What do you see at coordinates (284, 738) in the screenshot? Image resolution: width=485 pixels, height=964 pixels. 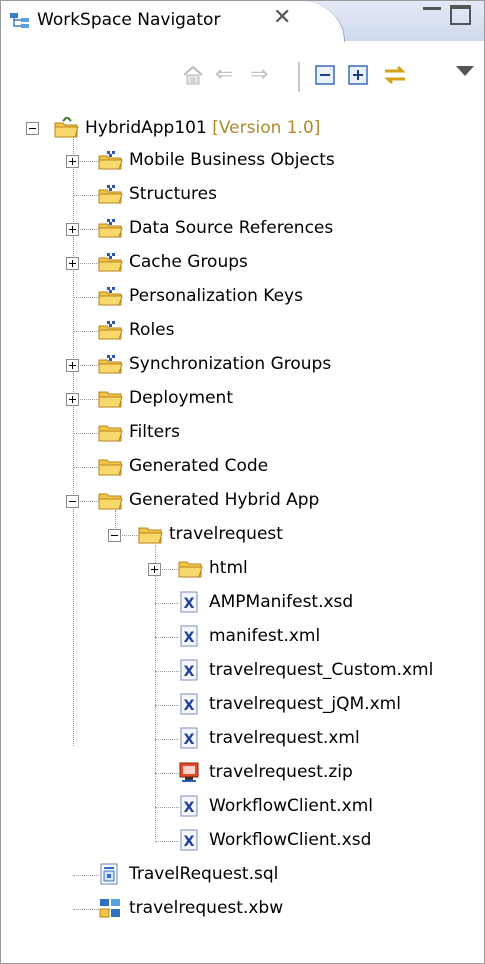 I see `tree-node-label: travelrequest.xml` at bounding box center [284, 738].